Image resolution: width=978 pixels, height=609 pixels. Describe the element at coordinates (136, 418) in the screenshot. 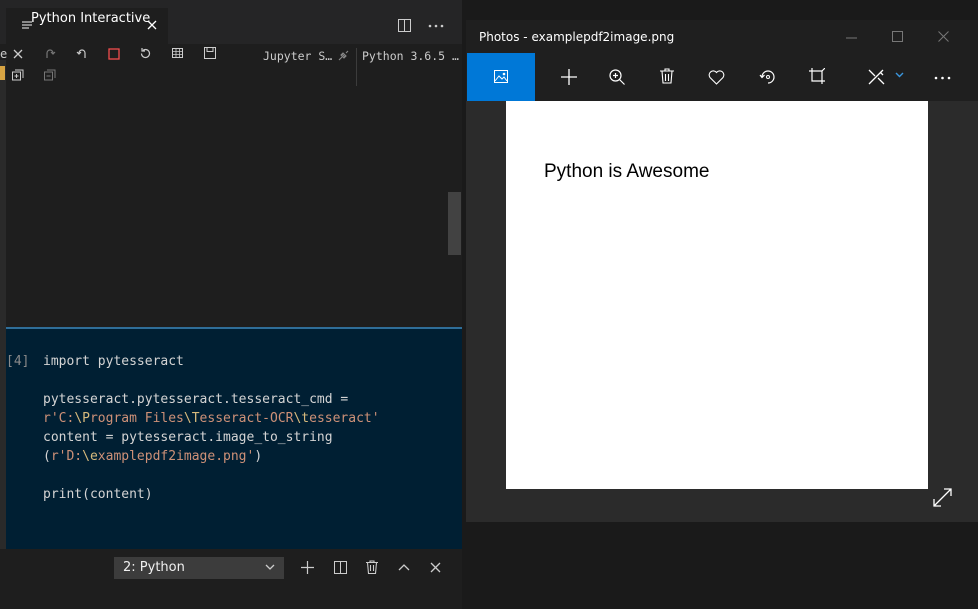

I see `code-string: rogram Files` at that location.